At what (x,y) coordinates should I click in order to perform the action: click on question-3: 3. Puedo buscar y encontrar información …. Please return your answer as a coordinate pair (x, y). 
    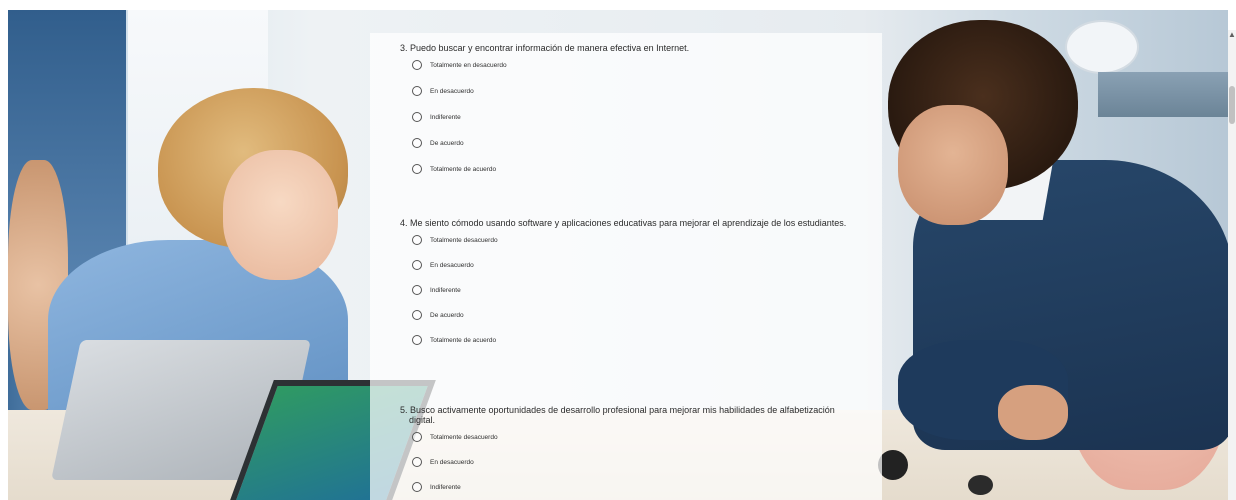
    Looking at the image, I should click on (630, 109).